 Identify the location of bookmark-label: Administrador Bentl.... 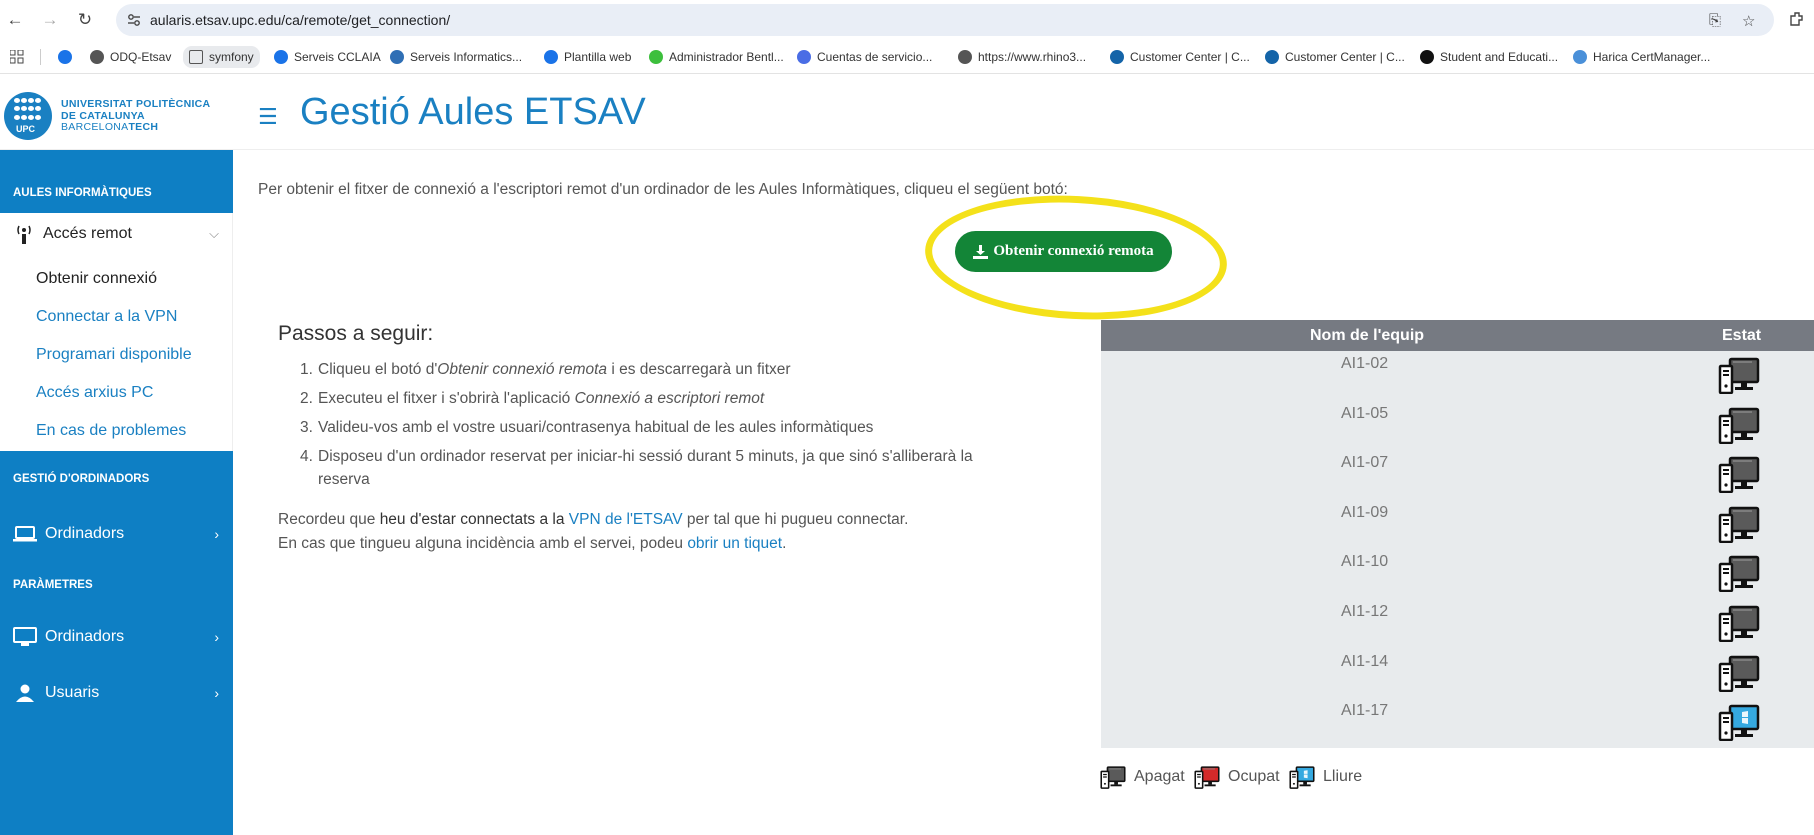
(726, 57).